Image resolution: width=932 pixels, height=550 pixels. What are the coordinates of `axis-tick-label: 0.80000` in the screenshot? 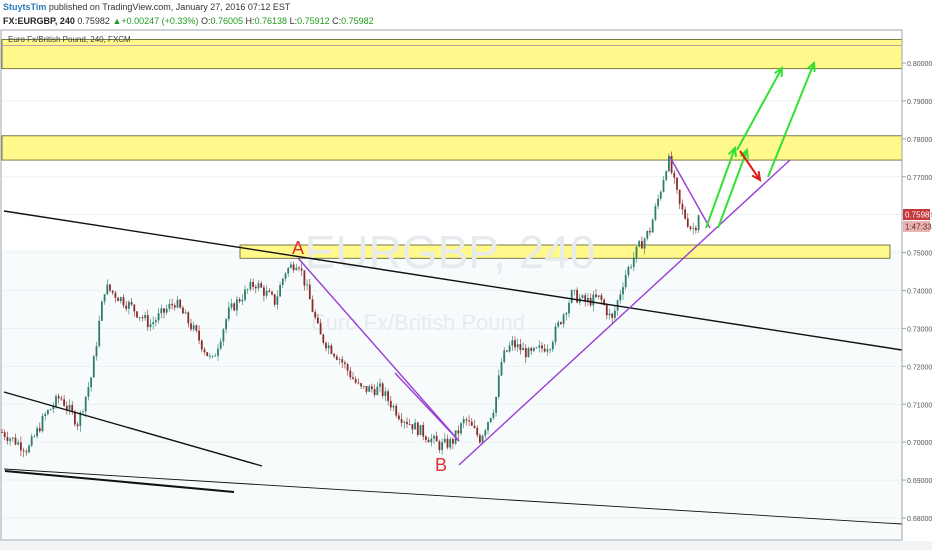 It's located at (919, 64).